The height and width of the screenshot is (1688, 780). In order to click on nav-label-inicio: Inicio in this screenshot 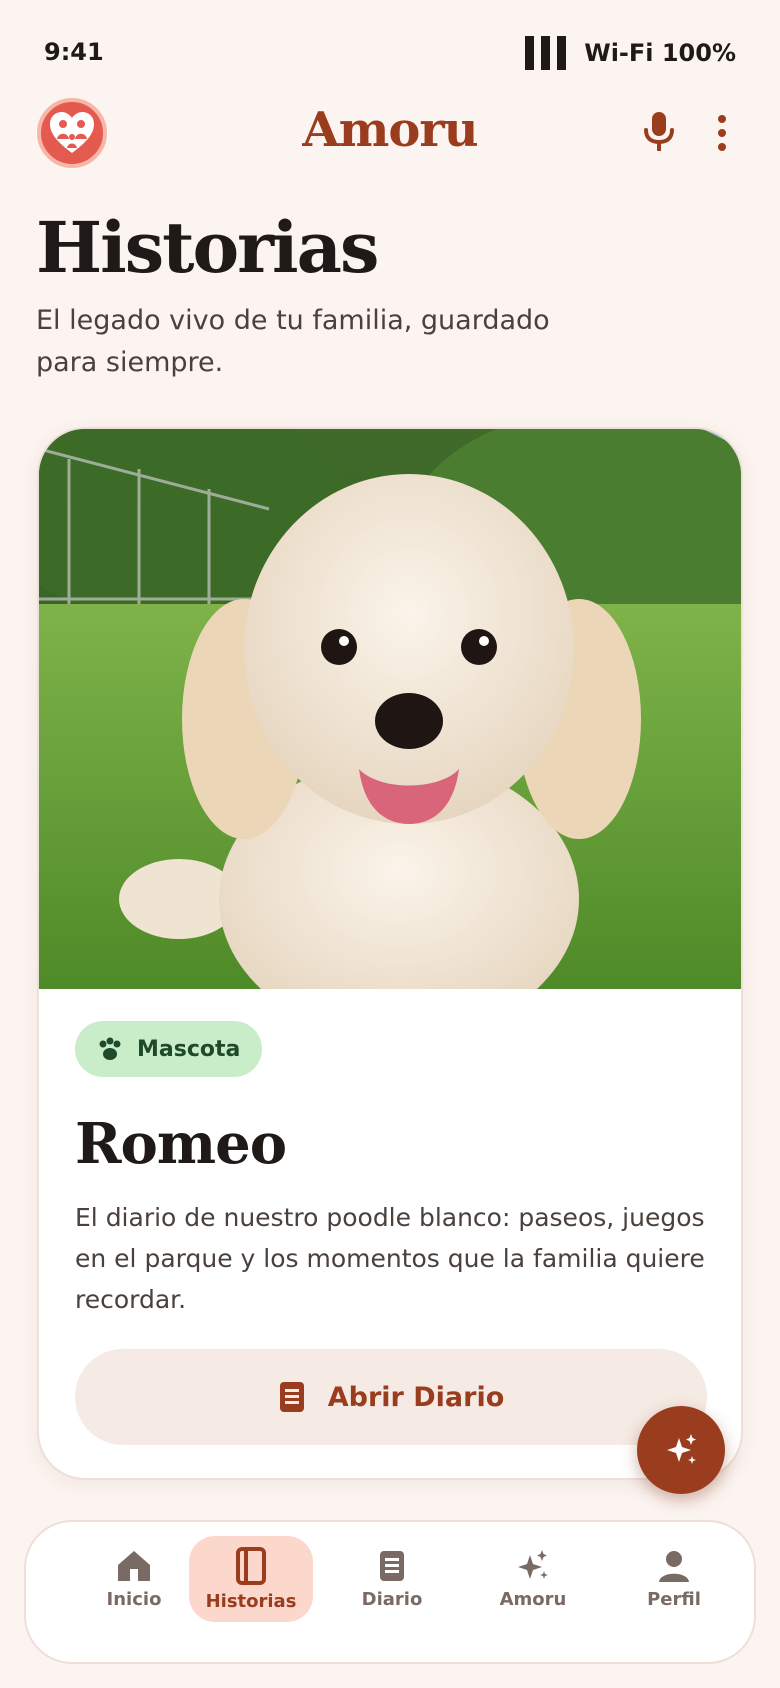, I will do `click(134, 1599)`.